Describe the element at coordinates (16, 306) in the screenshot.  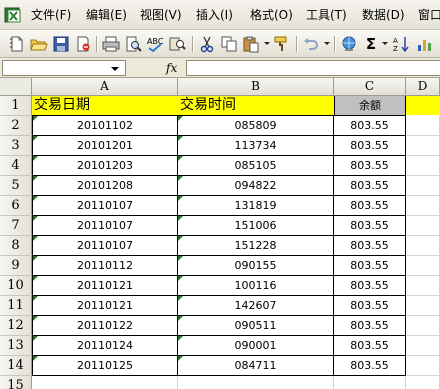
I see `row-header: 11` at that location.